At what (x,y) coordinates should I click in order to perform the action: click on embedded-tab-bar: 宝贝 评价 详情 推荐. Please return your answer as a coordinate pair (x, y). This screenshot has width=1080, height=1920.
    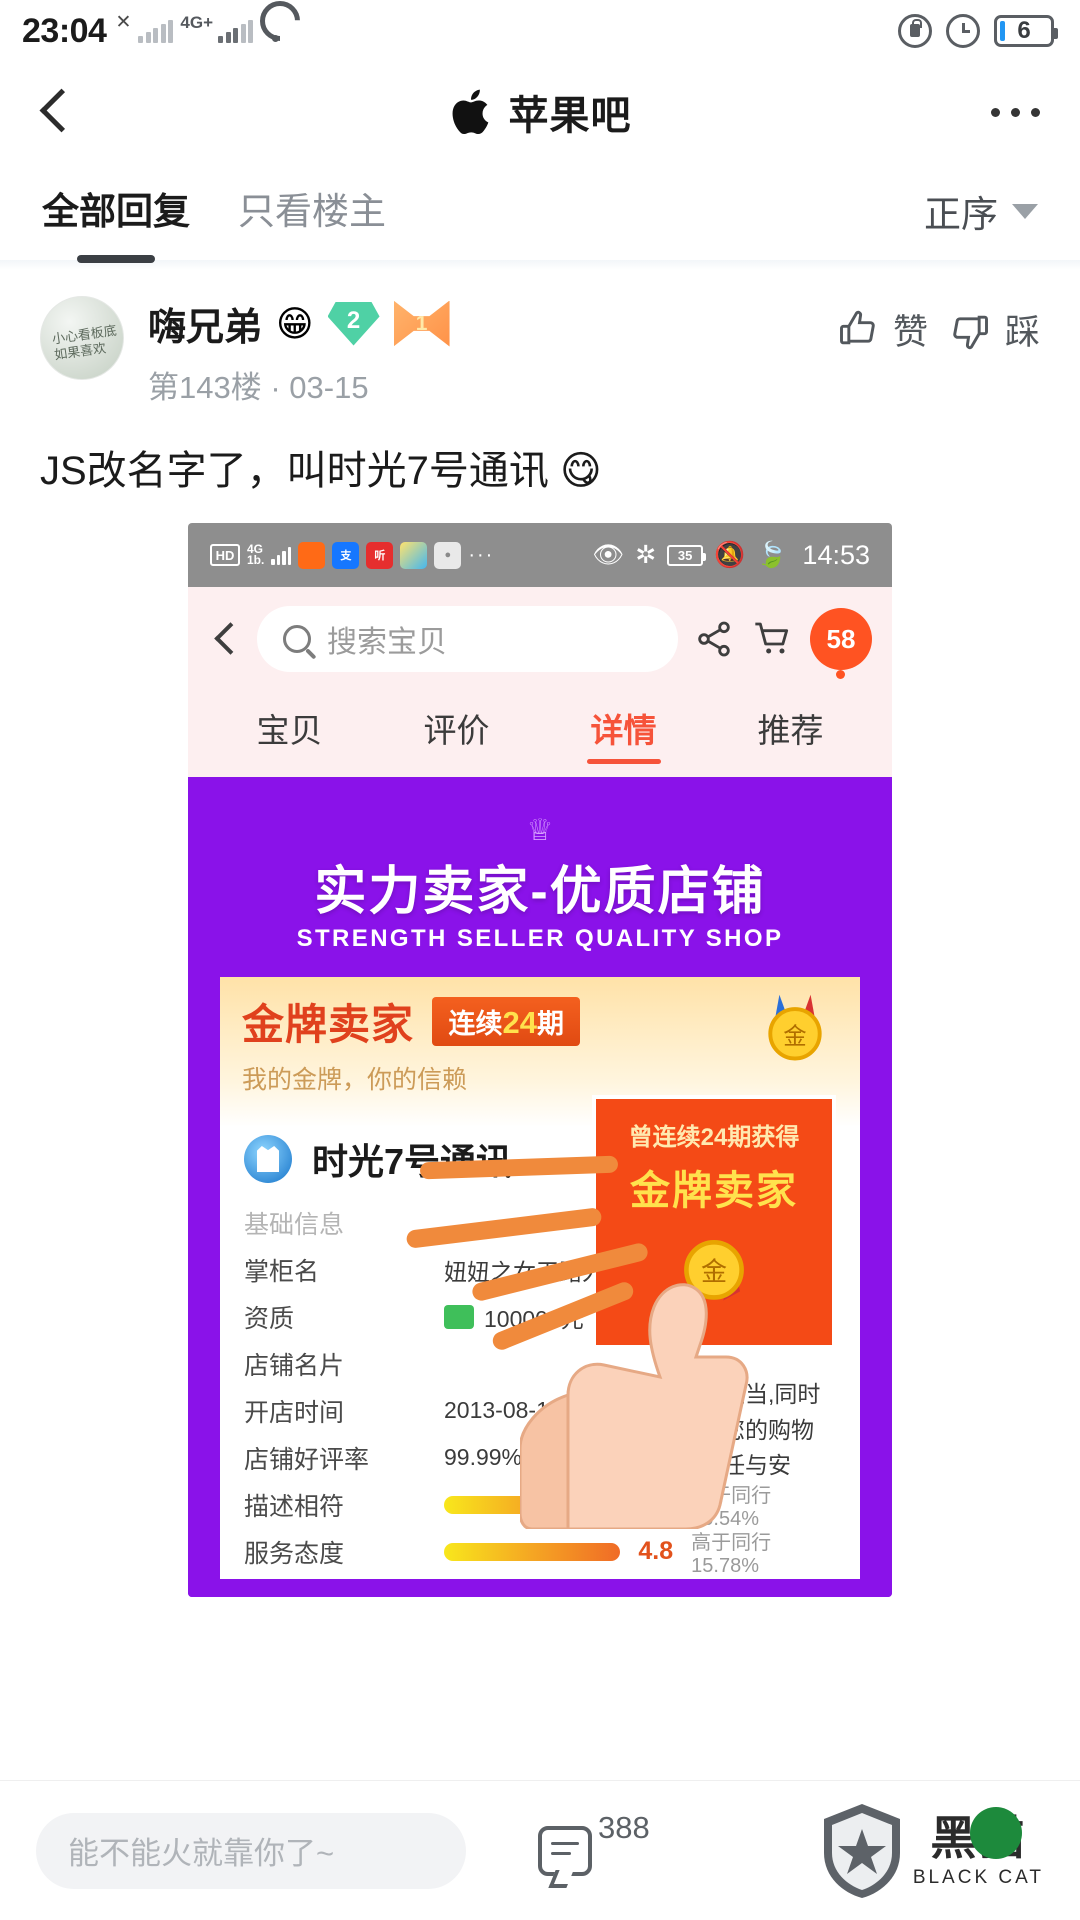
    Looking at the image, I should click on (540, 734).